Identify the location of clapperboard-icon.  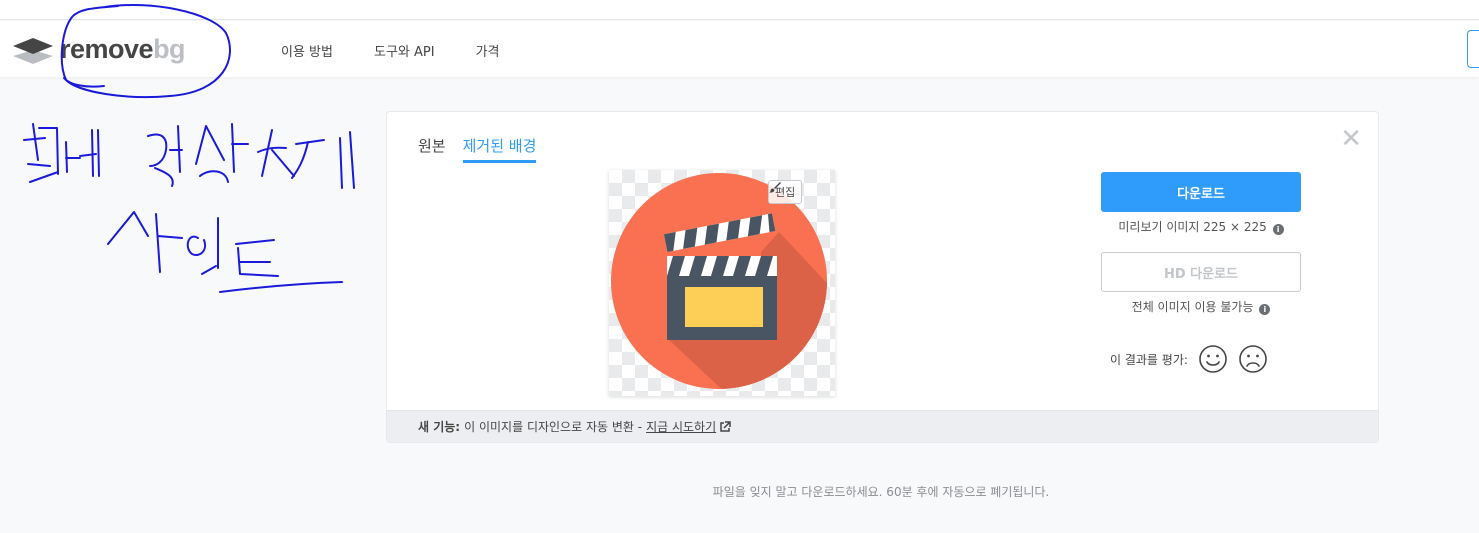
(719, 281).